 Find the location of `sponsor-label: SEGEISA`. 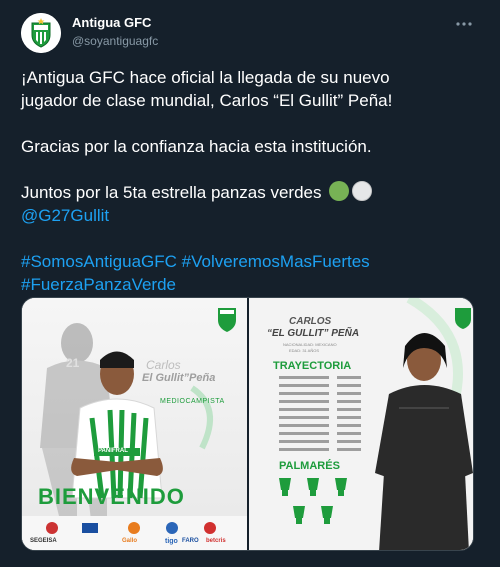

sponsor-label: SEGEISA is located at coordinates (43, 541).